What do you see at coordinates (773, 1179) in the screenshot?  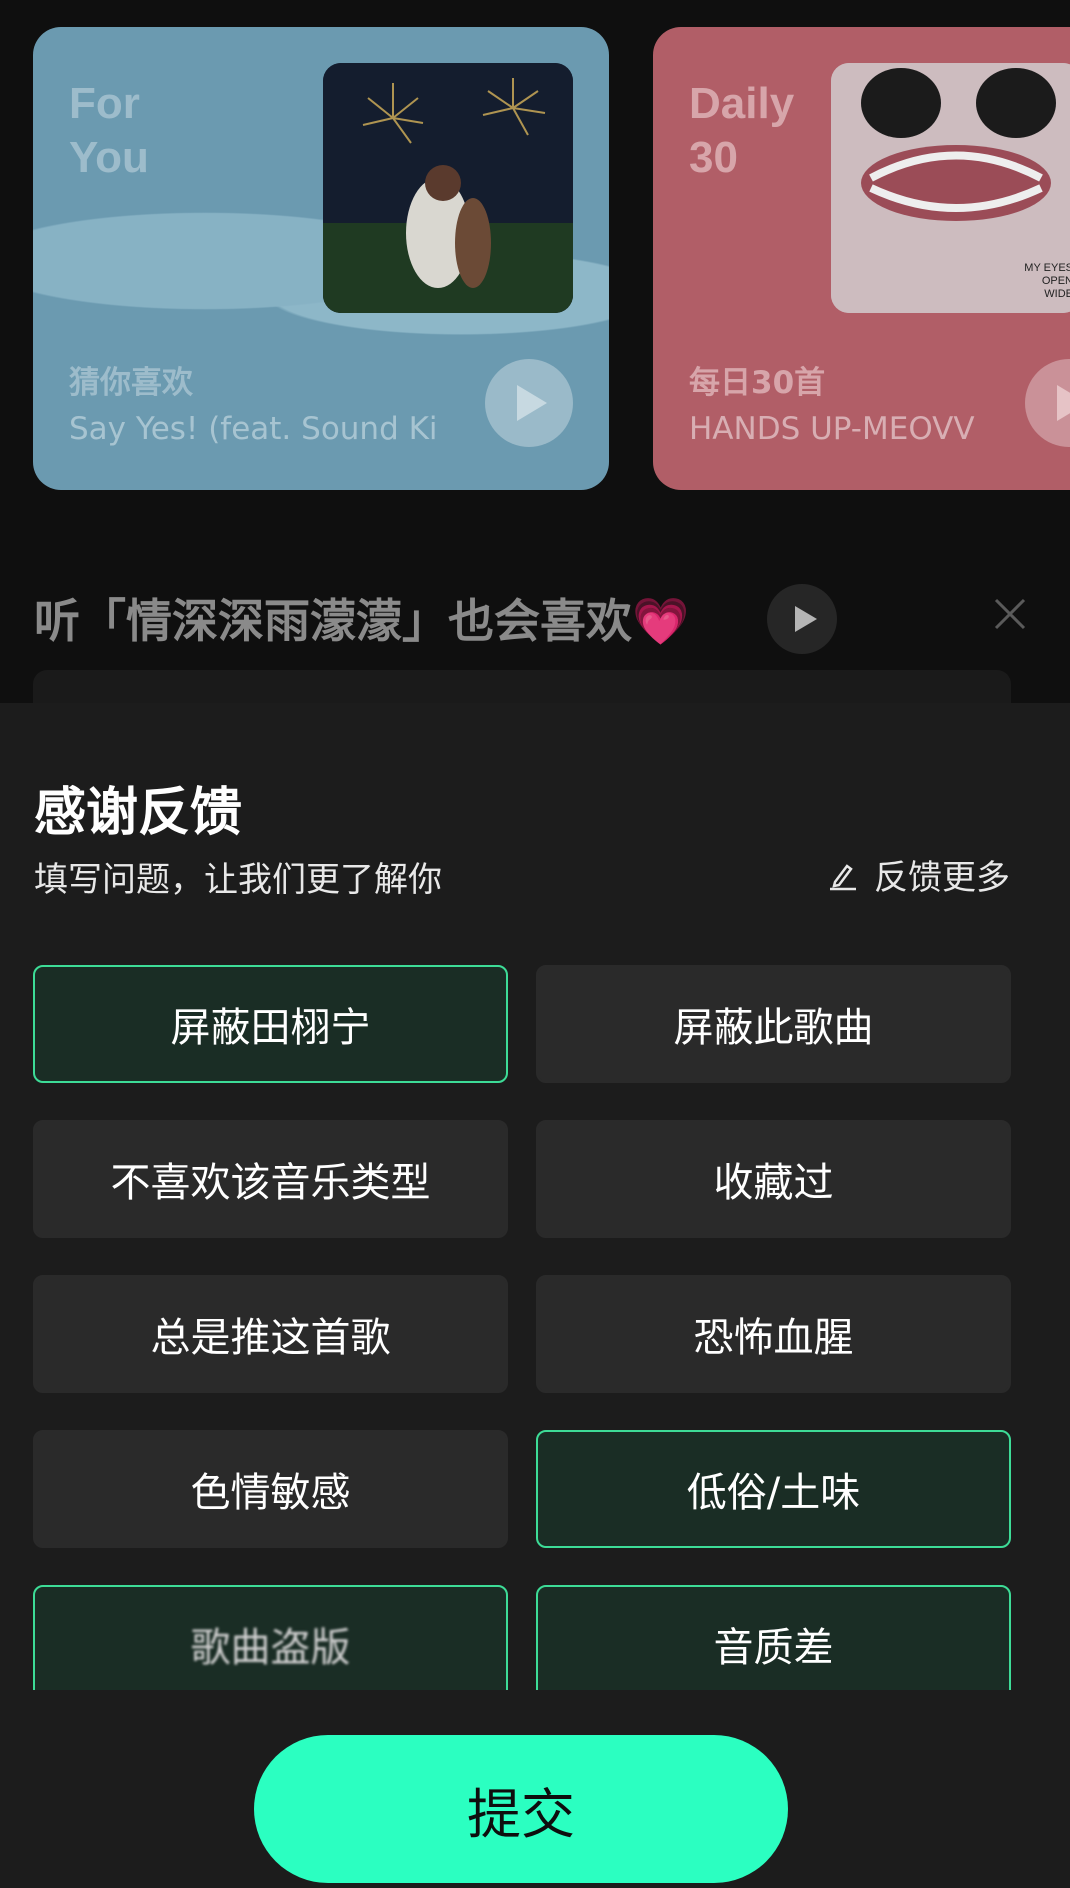 I see `option-already-saved: 收藏过` at bounding box center [773, 1179].